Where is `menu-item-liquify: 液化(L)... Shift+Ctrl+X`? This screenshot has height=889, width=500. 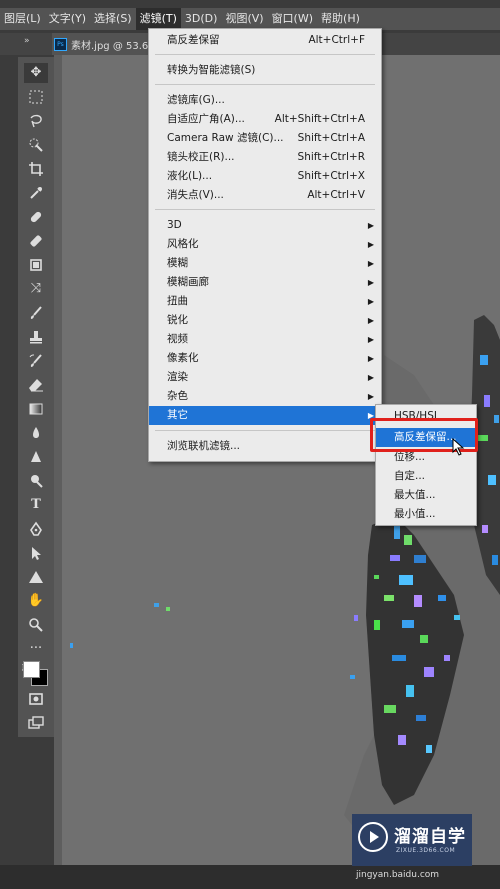 menu-item-liquify: 液化(L)... Shift+Ctrl+X is located at coordinates (265, 176).